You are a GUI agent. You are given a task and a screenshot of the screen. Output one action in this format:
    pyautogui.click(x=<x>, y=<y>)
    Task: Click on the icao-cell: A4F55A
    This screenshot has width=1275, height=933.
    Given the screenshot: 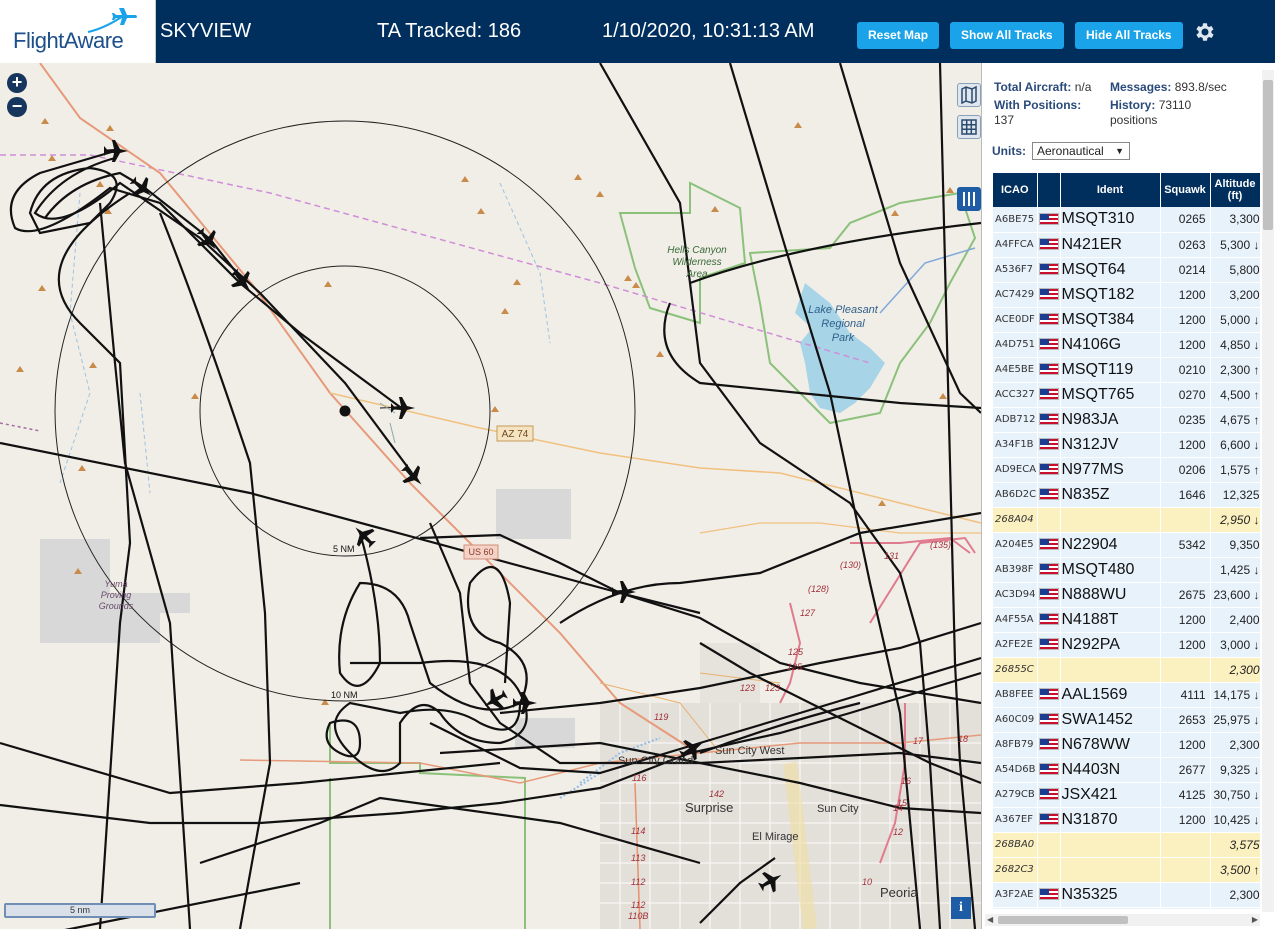 What is the action you would take?
    pyautogui.click(x=1015, y=620)
    